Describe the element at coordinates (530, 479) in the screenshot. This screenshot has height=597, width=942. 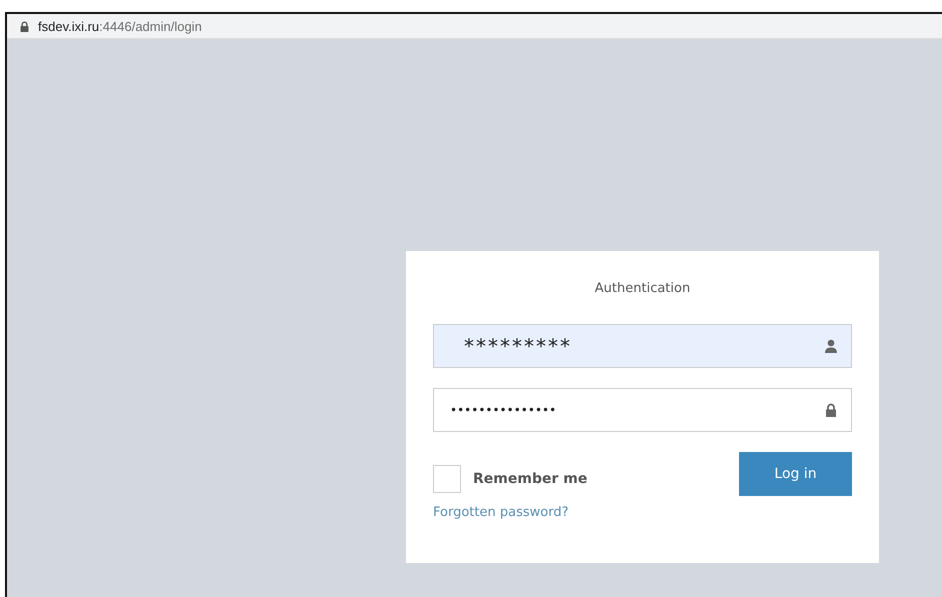
I see `remember-label: Remember me` at that location.